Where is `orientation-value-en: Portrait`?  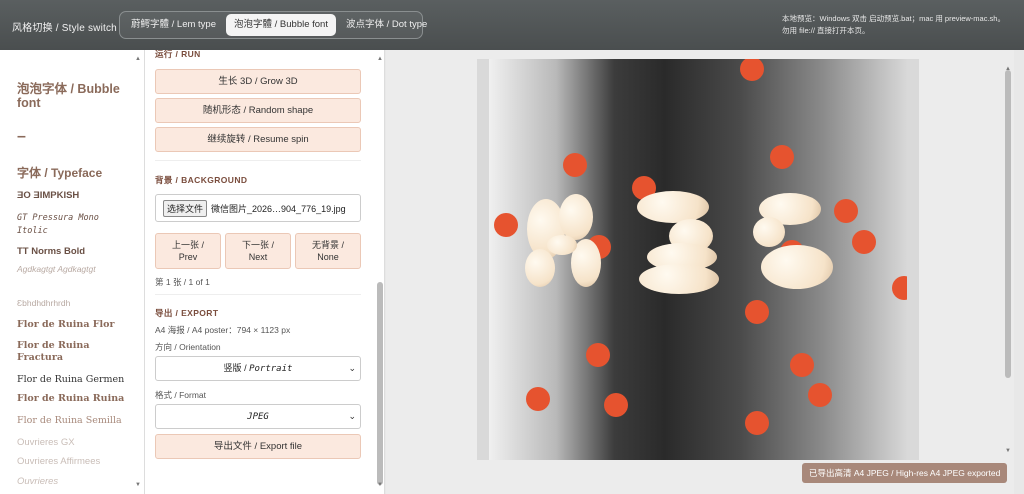
orientation-value-en: Portrait is located at coordinates (271, 369).